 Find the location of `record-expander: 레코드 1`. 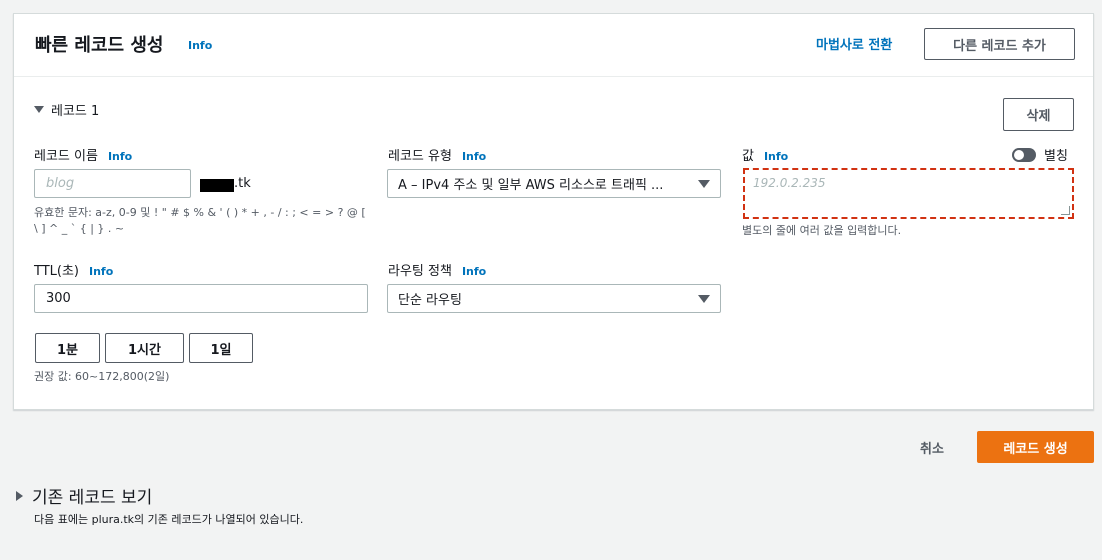

record-expander: 레코드 1 is located at coordinates (66, 109).